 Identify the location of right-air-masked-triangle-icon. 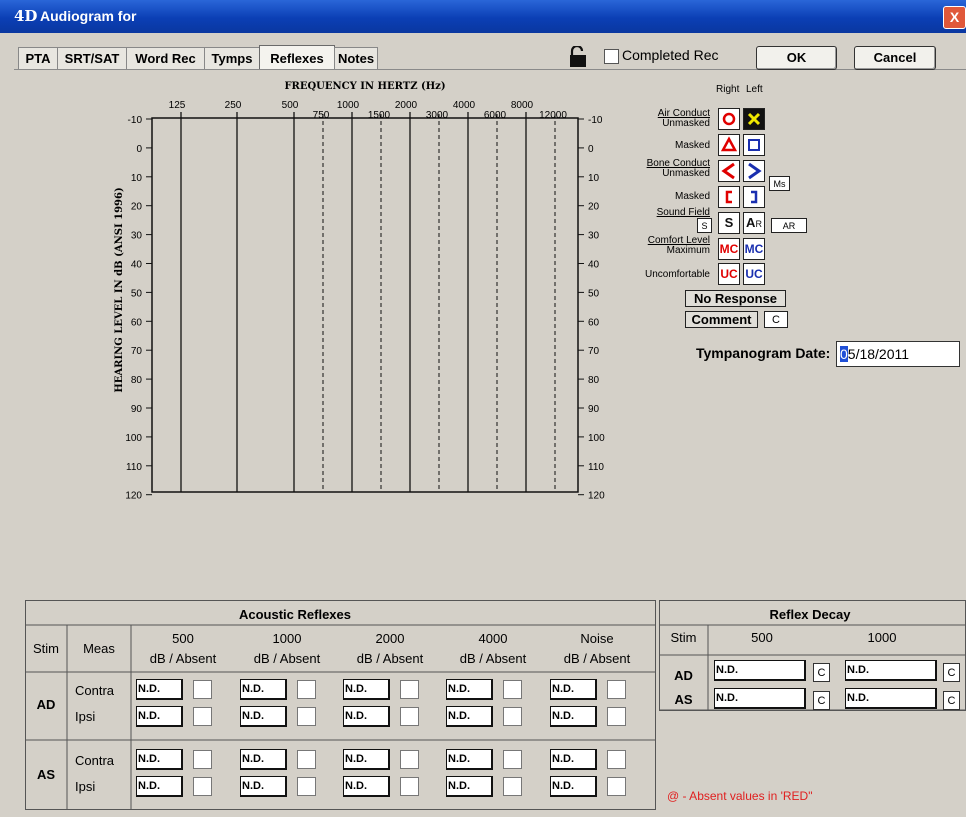
(729, 145).